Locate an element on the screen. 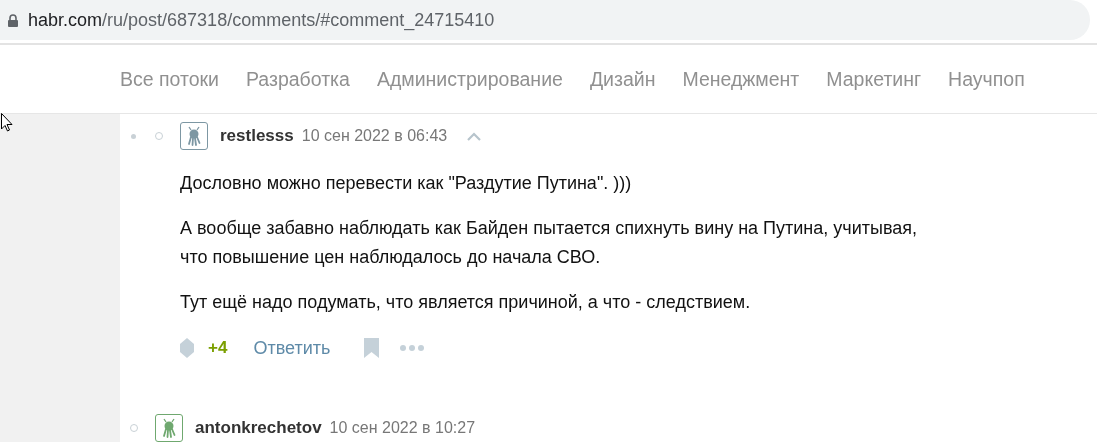 Image resolution: width=1097 pixels, height=442 pixels. bookmark-icon is located at coordinates (372, 348).